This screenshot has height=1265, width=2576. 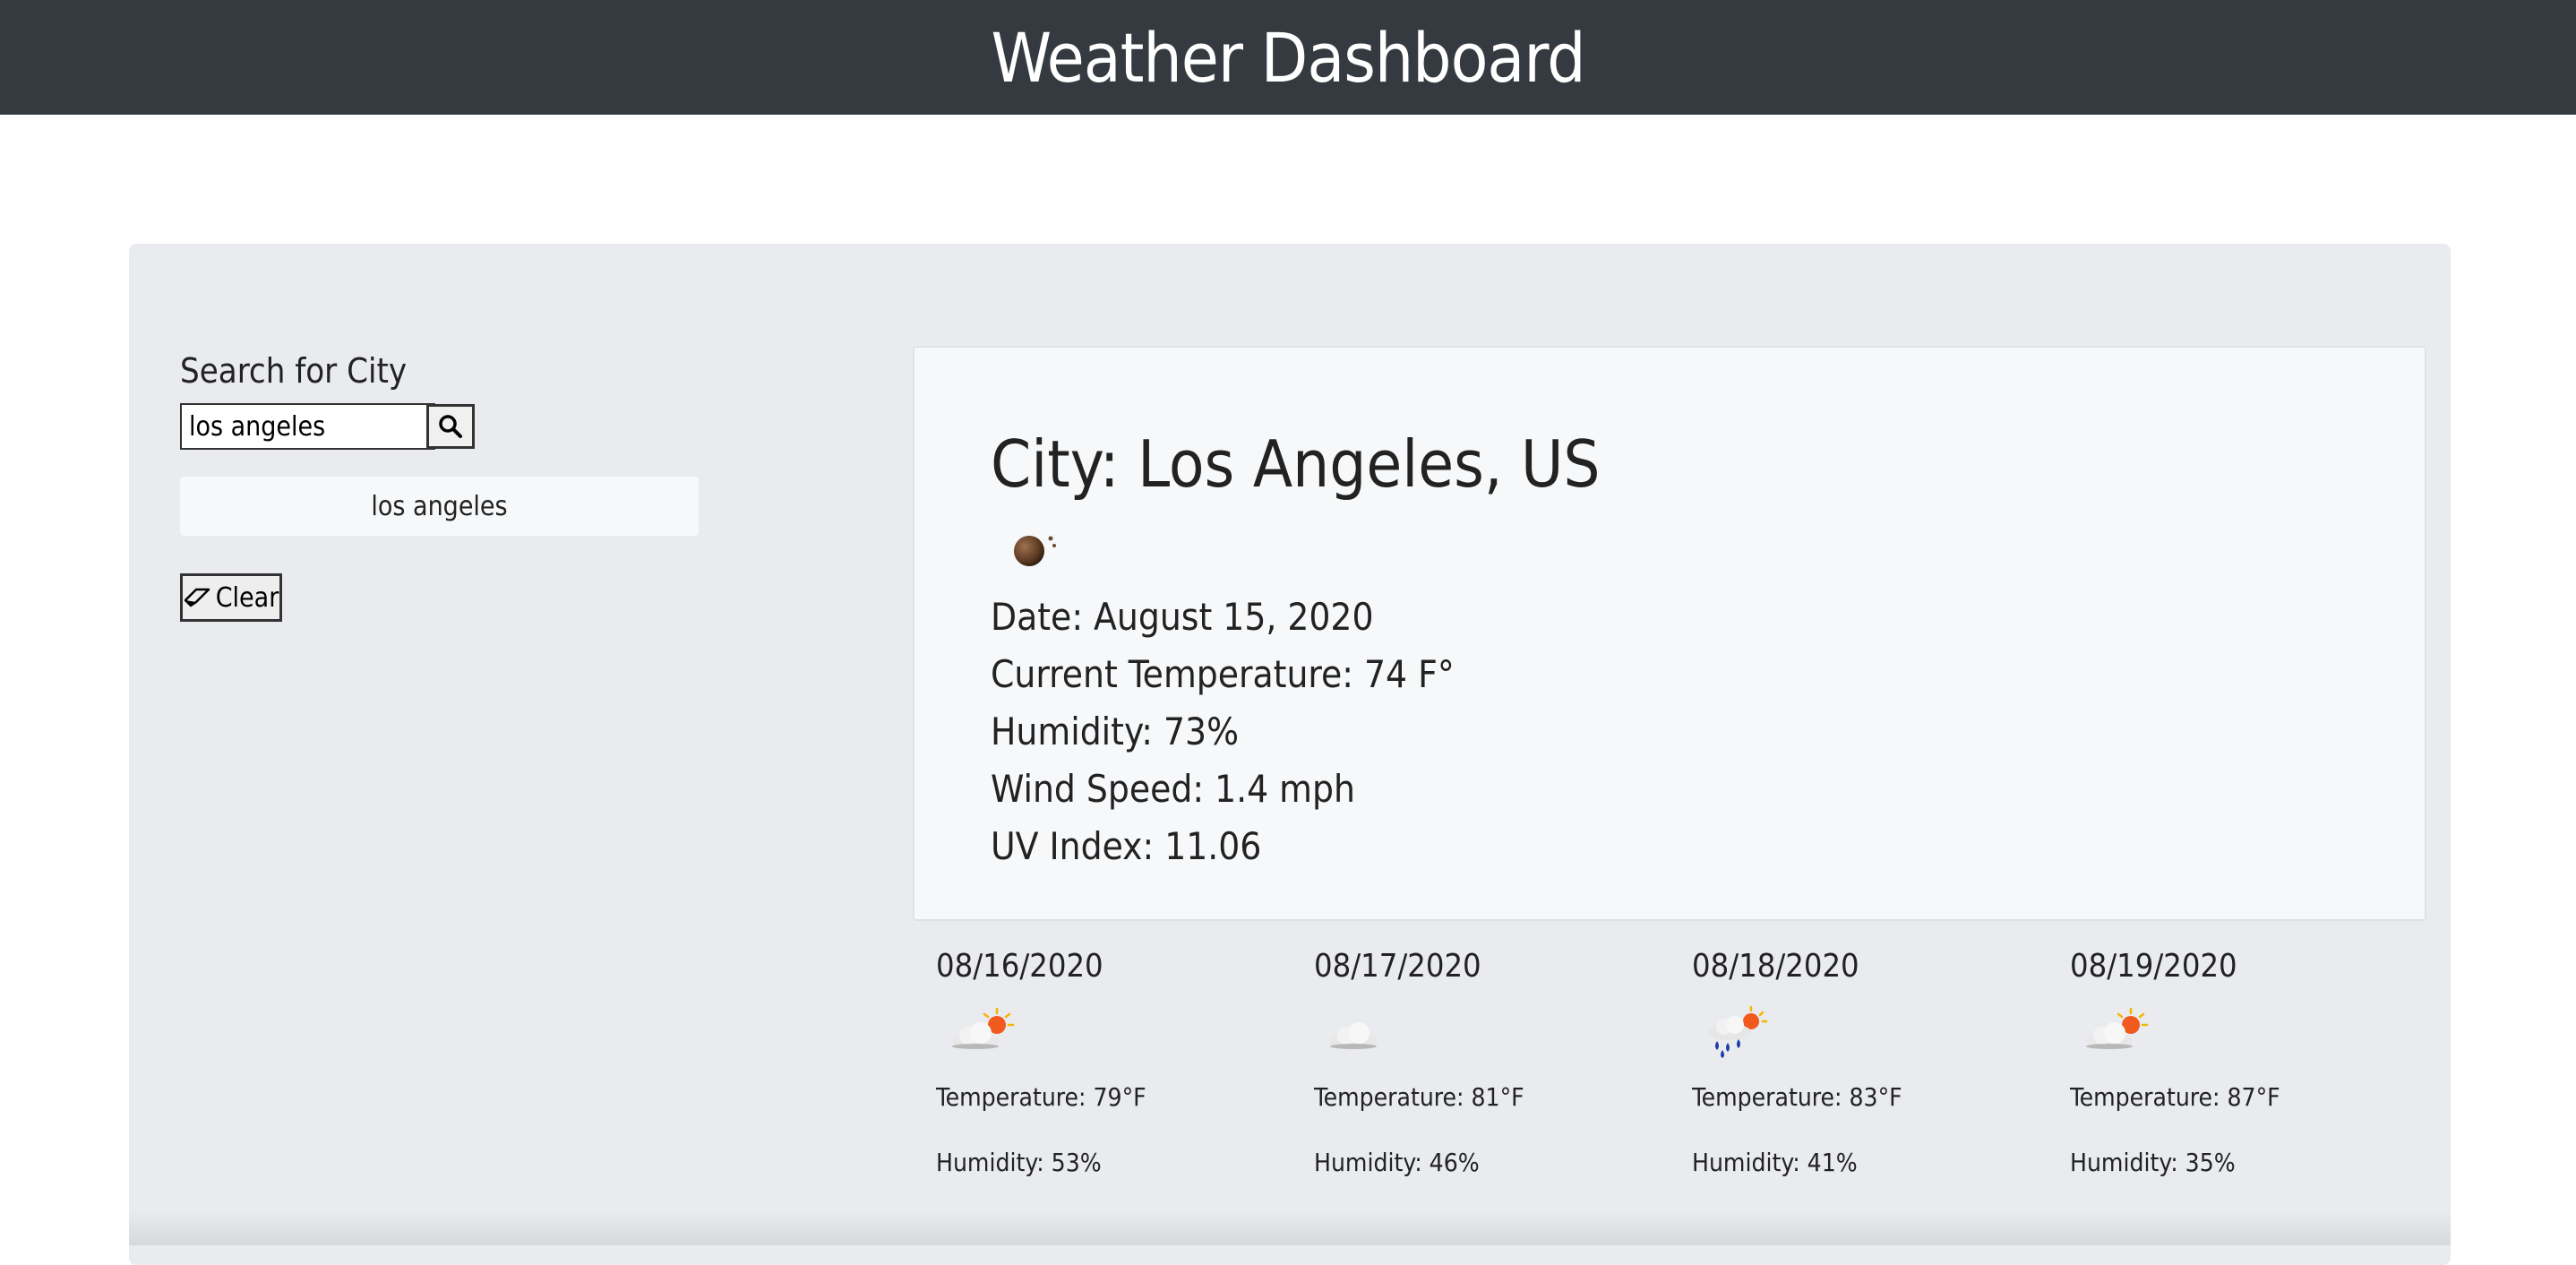 What do you see at coordinates (1019, 1162) in the screenshot?
I see `forecast-humidity: Humidity: 53%` at bounding box center [1019, 1162].